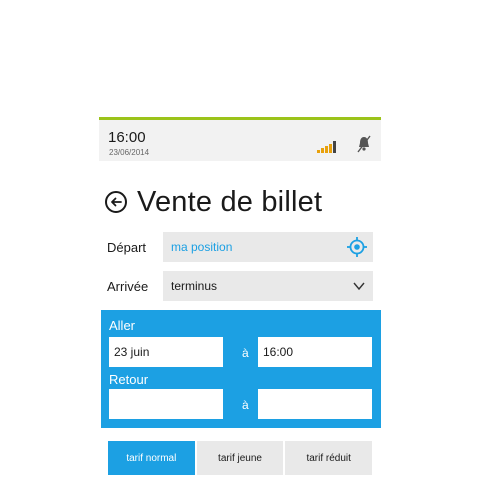  Describe the element at coordinates (194, 286) in the screenshot. I see `arrivee-value: terminus` at that location.